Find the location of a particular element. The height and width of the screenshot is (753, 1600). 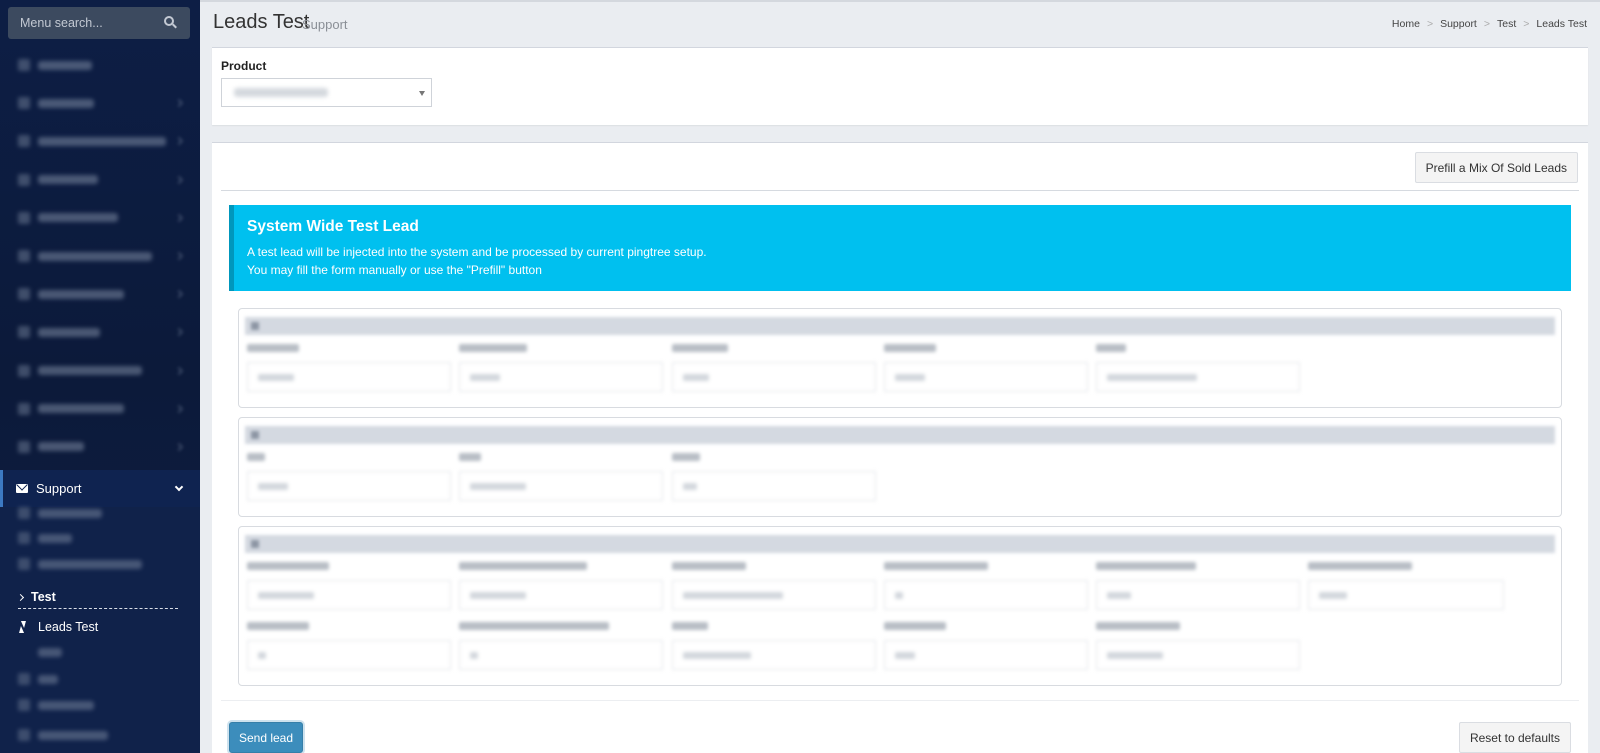

sidebar-menu is located at coordinates (100, 256).